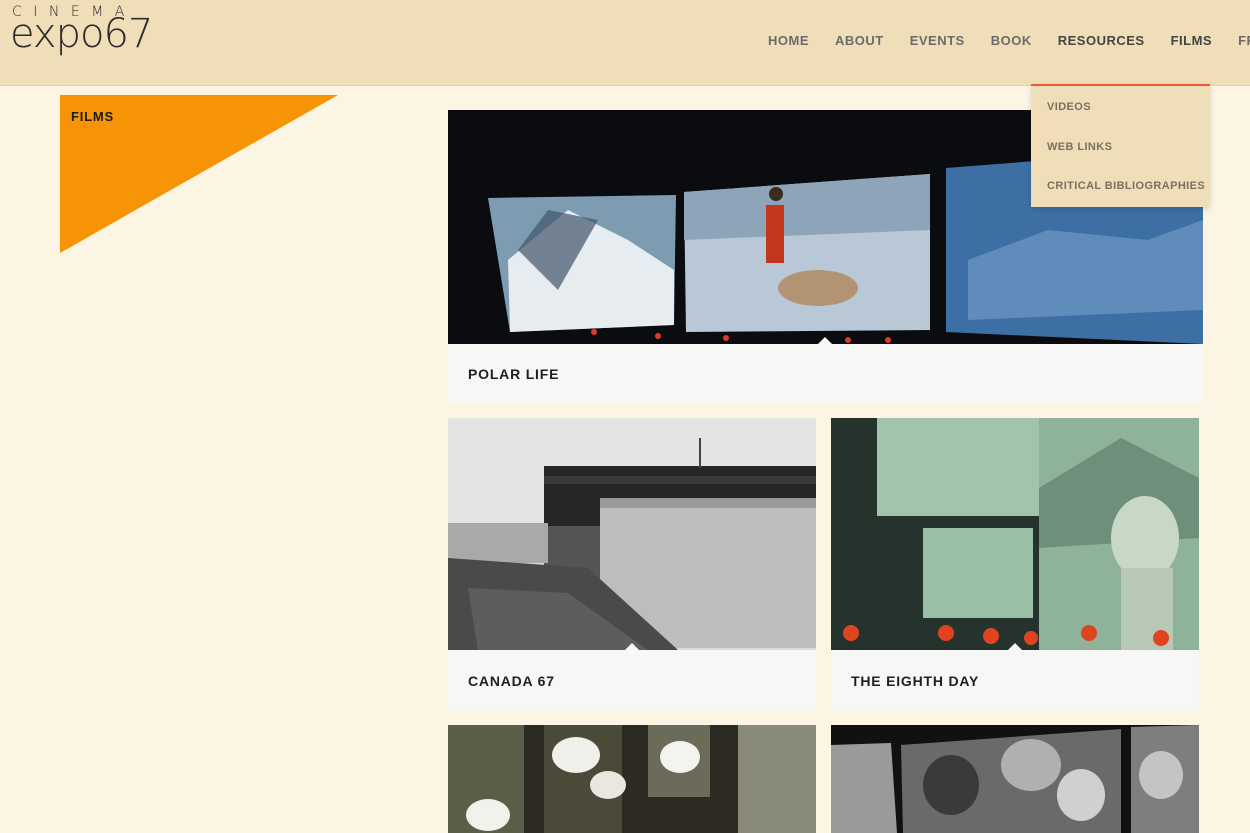  I want to click on film-card-partial-right, so click(1015, 779).